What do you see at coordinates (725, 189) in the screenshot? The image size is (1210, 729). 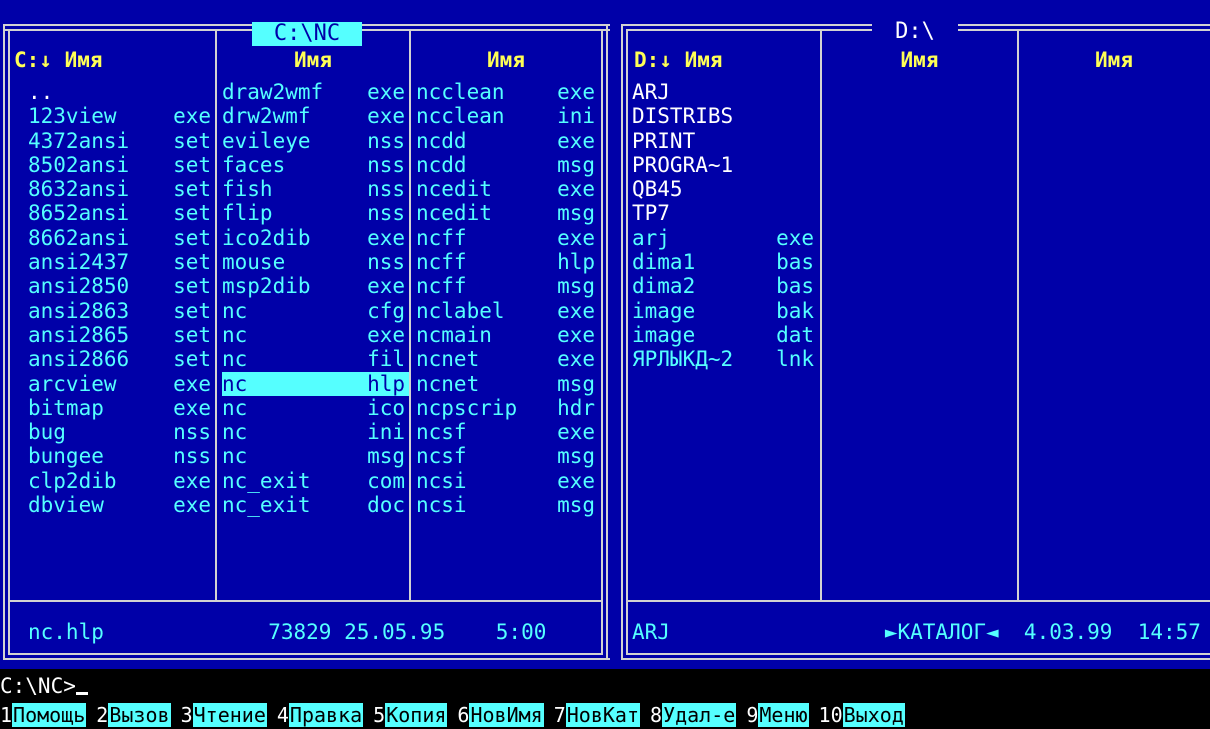 I see `directory-entry: QB45` at bounding box center [725, 189].